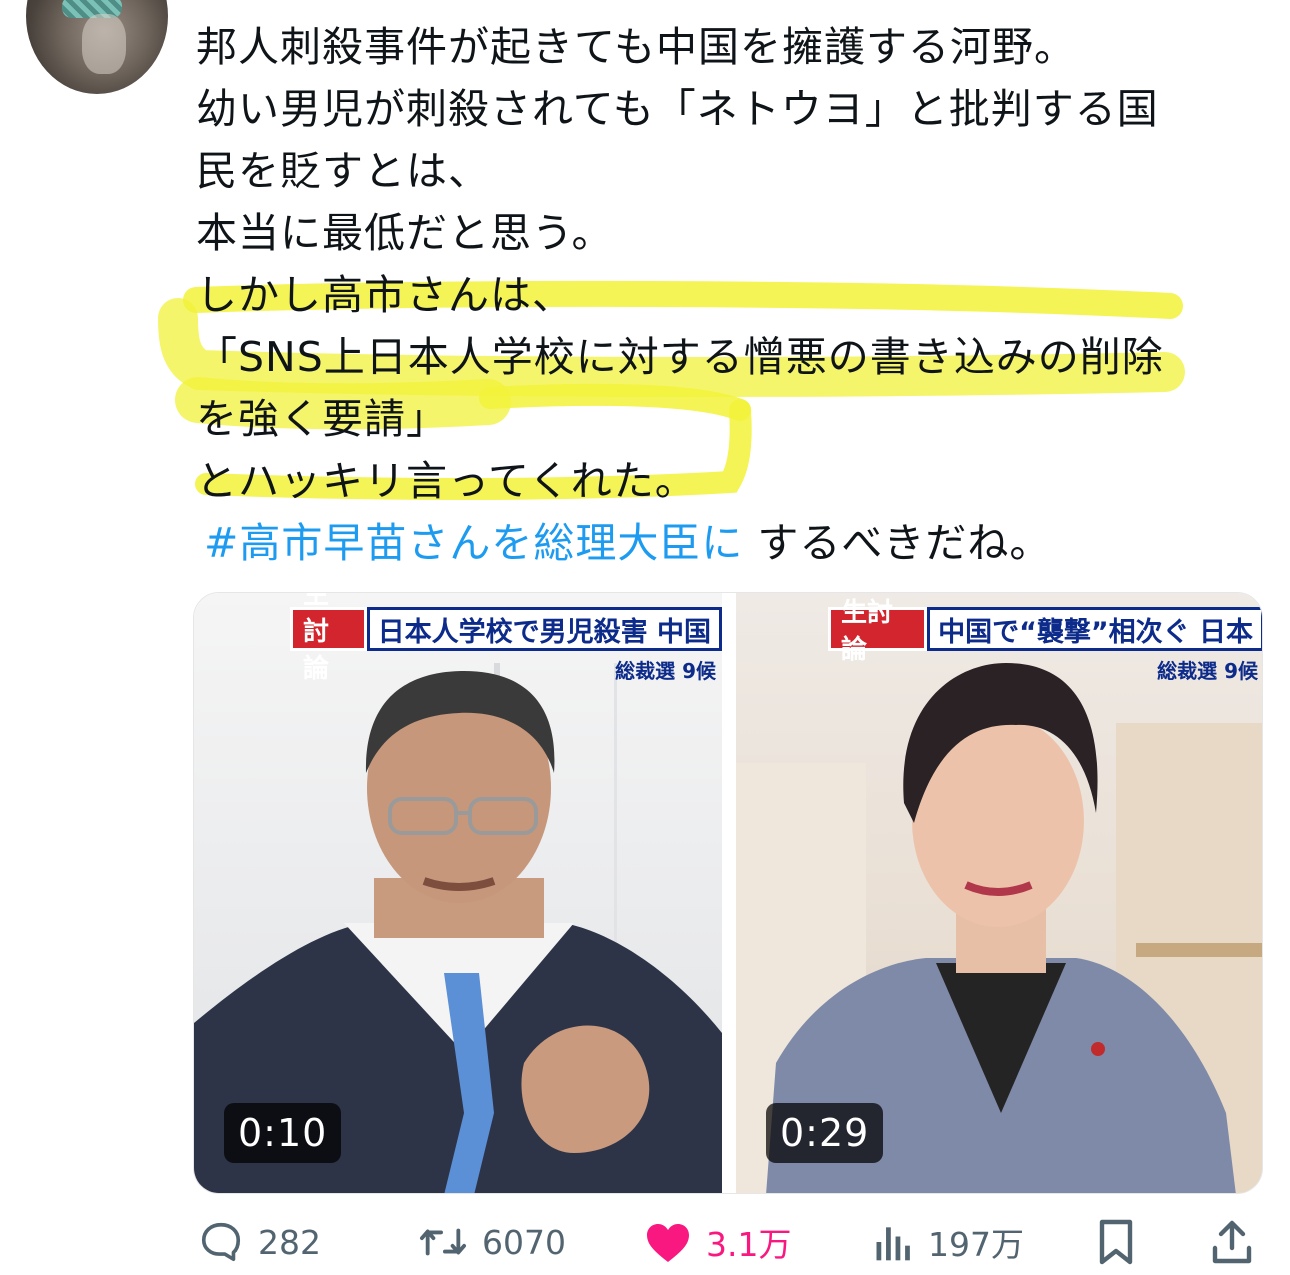  I want to click on tweet-action-bar: 282 6070 3.1万 197万, so click(645, 1242).